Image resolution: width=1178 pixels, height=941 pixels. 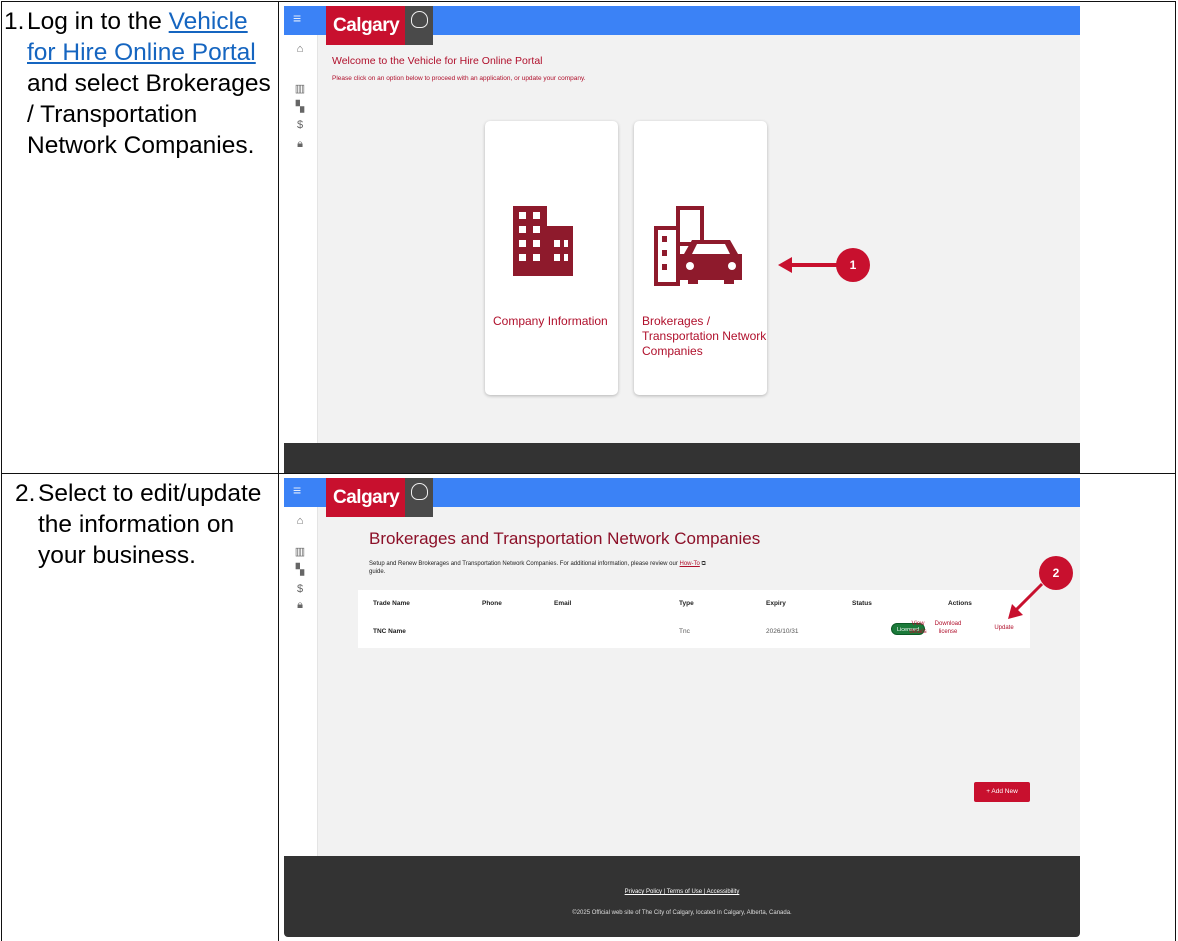 I want to click on building-car-icon, so click(x=698, y=246).